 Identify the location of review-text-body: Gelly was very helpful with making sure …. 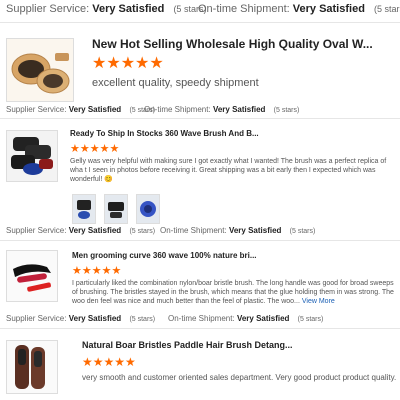
(228, 170).